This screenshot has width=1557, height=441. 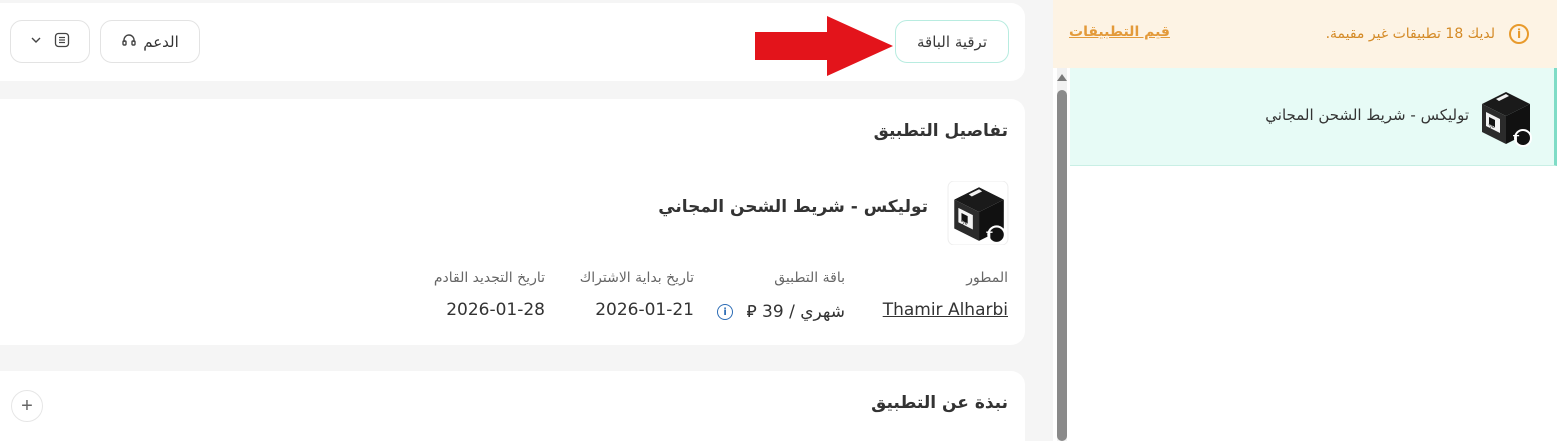 I want to click on plan-label: باقة التطبيق, so click(x=809, y=278).